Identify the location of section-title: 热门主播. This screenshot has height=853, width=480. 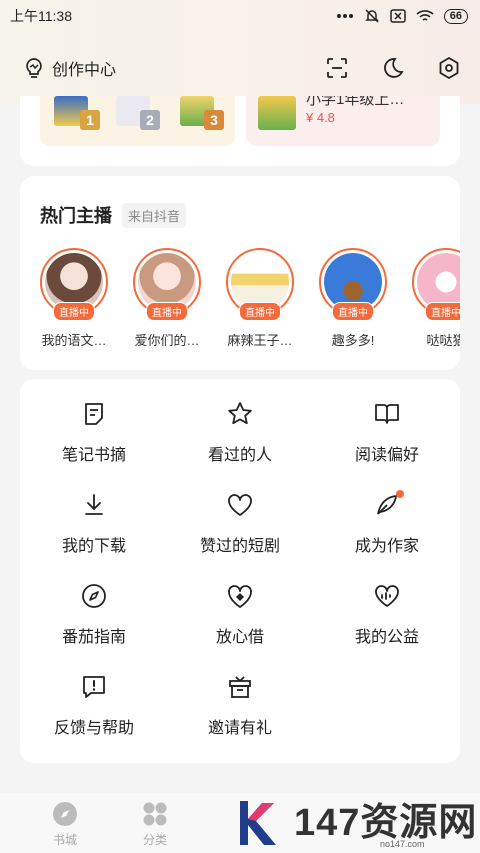
(76, 216).